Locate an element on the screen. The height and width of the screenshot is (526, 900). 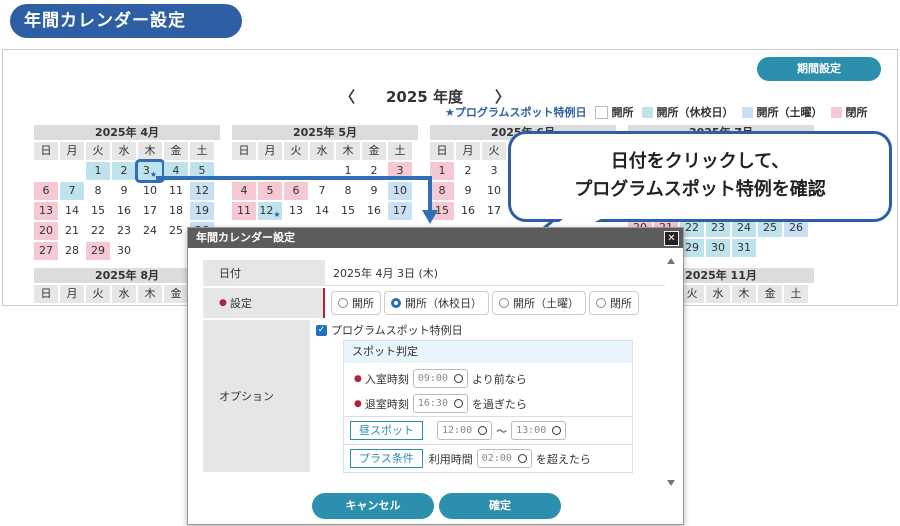
option-closed: 閉所 is located at coordinates (614, 303).